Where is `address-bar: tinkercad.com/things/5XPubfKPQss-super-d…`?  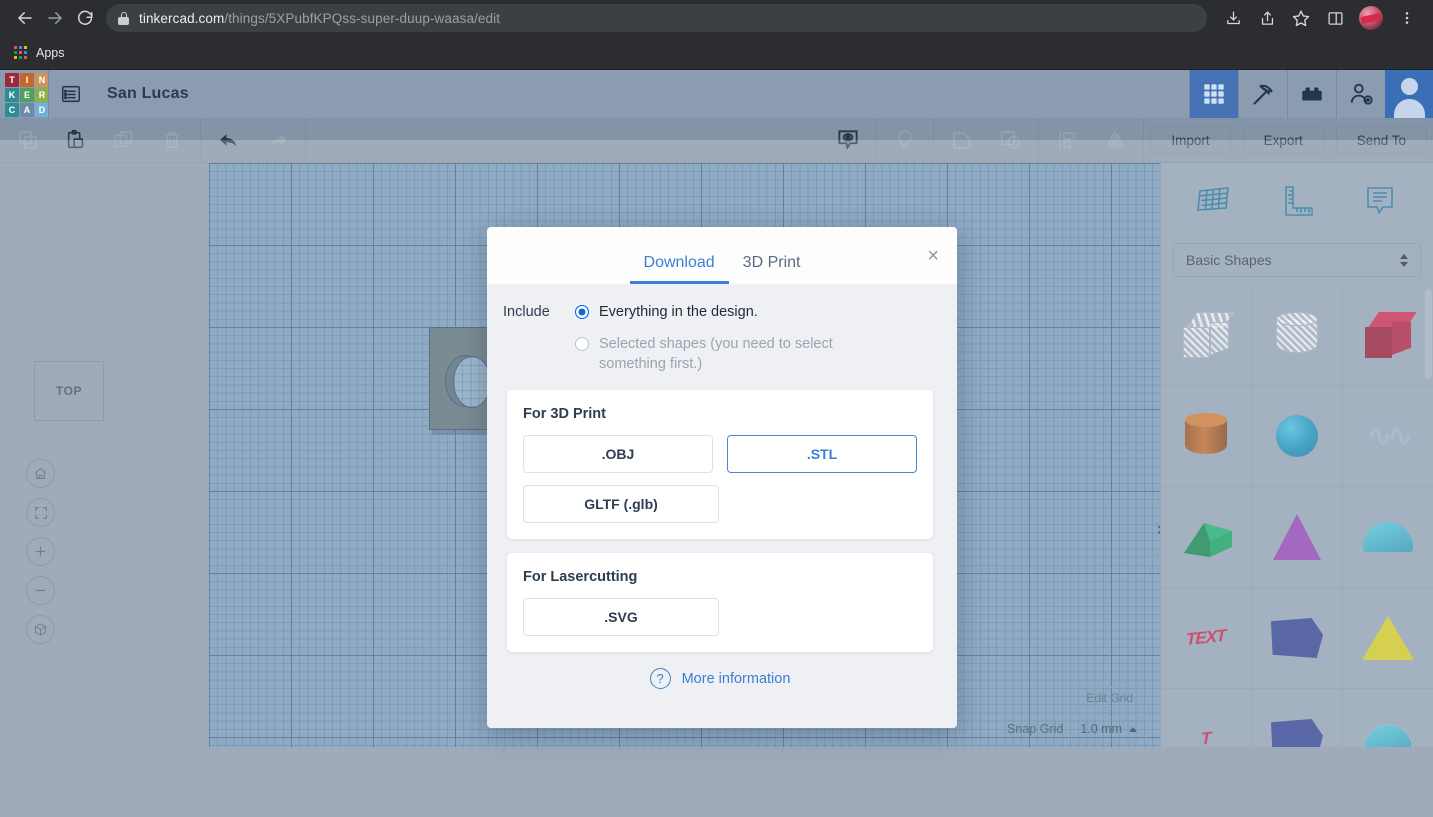
address-bar: tinkercad.com/things/5XPubfKPQss-super-d… is located at coordinates (656, 18).